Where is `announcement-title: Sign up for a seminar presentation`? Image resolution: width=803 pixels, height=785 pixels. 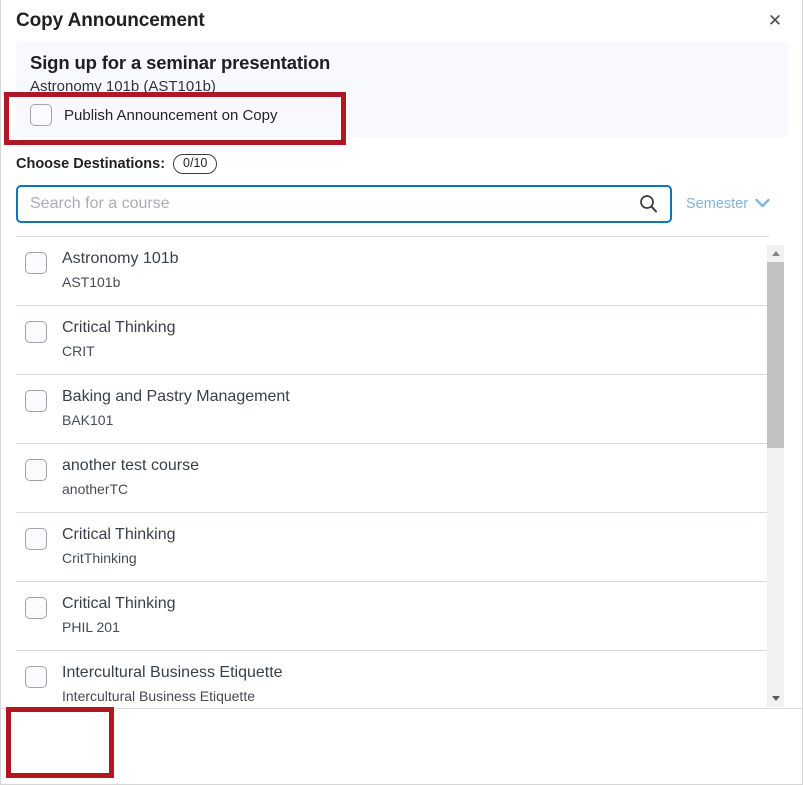
announcement-title: Sign up for a seminar presentation is located at coordinates (180, 62).